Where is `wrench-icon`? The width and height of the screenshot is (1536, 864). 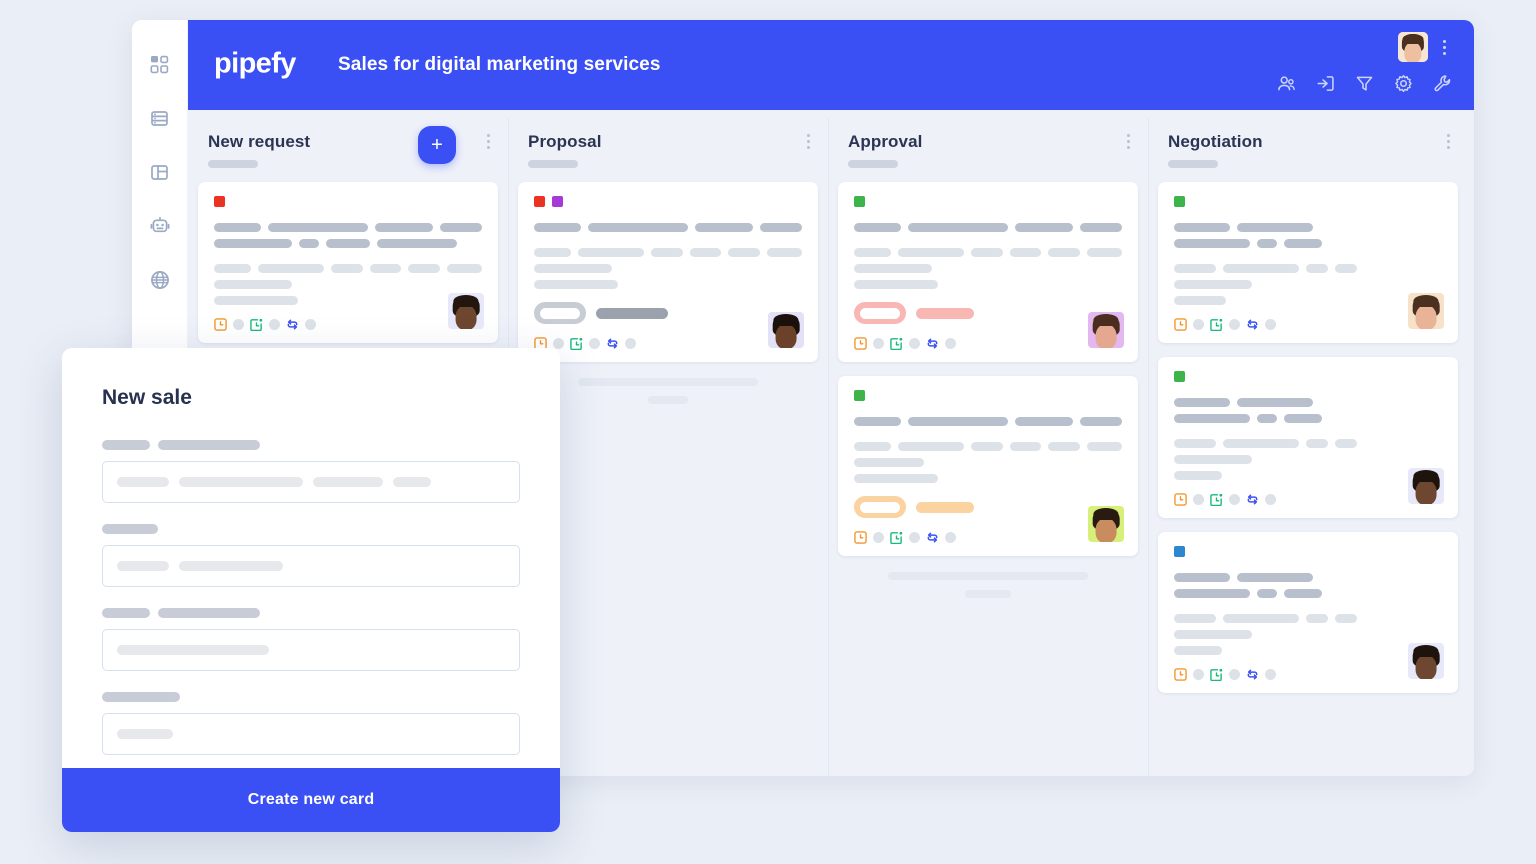 wrench-icon is located at coordinates (1442, 83).